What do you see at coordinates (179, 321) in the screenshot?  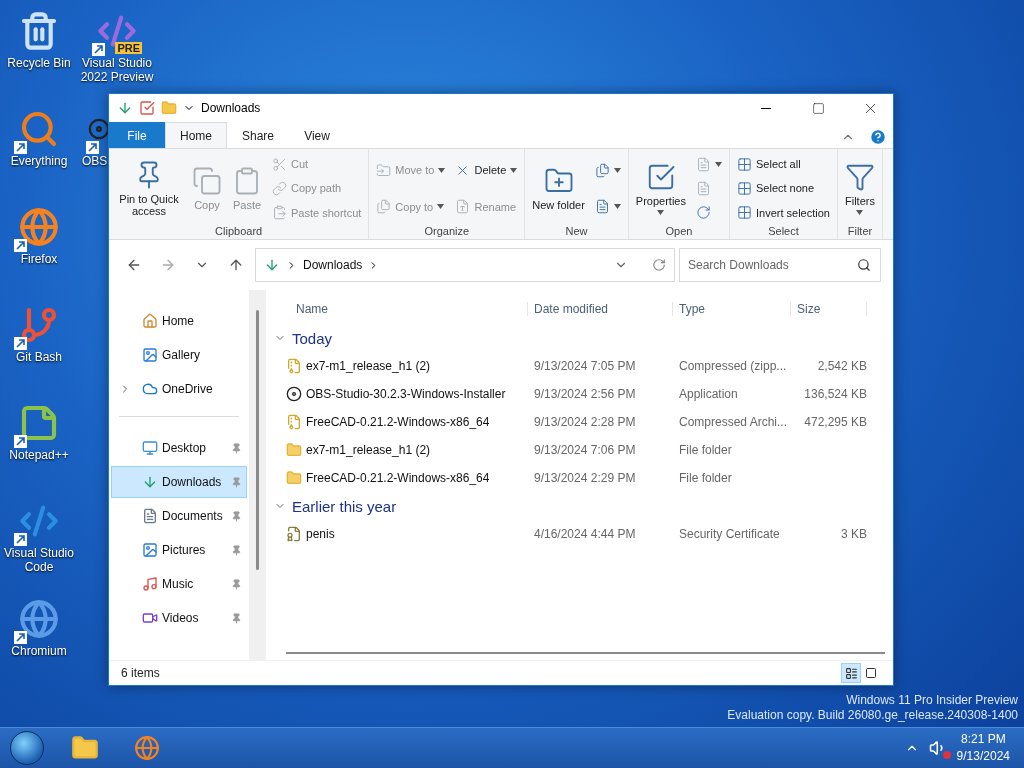 I see `nav-item: Home` at bounding box center [179, 321].